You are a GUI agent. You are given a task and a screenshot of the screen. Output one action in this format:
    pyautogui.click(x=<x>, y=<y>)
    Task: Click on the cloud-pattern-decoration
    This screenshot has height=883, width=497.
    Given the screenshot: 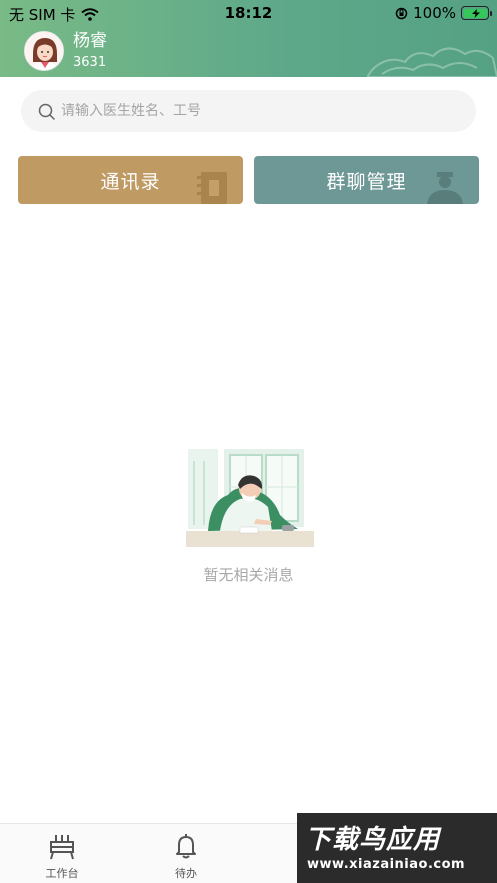 What is the action you would take?
    pyautogui.click(x=432, y=62)
    